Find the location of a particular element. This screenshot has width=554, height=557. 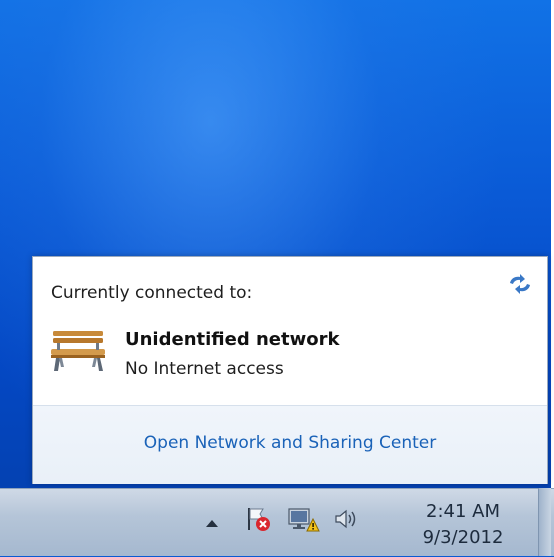

network-name: Unidentified network is located at coordinates (232, 339).